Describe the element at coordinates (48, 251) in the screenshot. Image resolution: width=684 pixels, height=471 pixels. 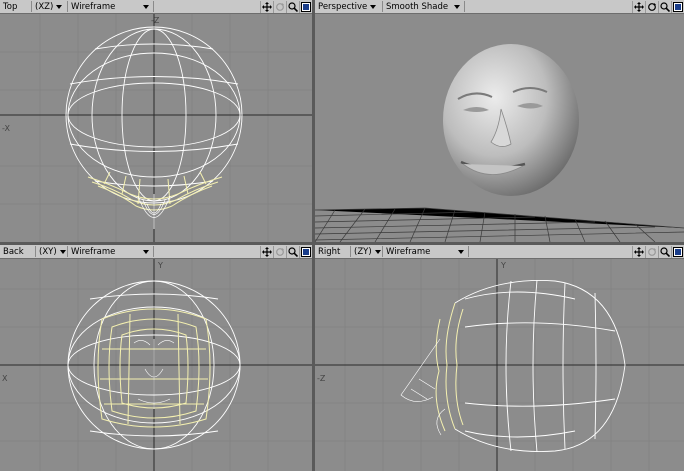
I see `axis-label: (XY)` at that location.